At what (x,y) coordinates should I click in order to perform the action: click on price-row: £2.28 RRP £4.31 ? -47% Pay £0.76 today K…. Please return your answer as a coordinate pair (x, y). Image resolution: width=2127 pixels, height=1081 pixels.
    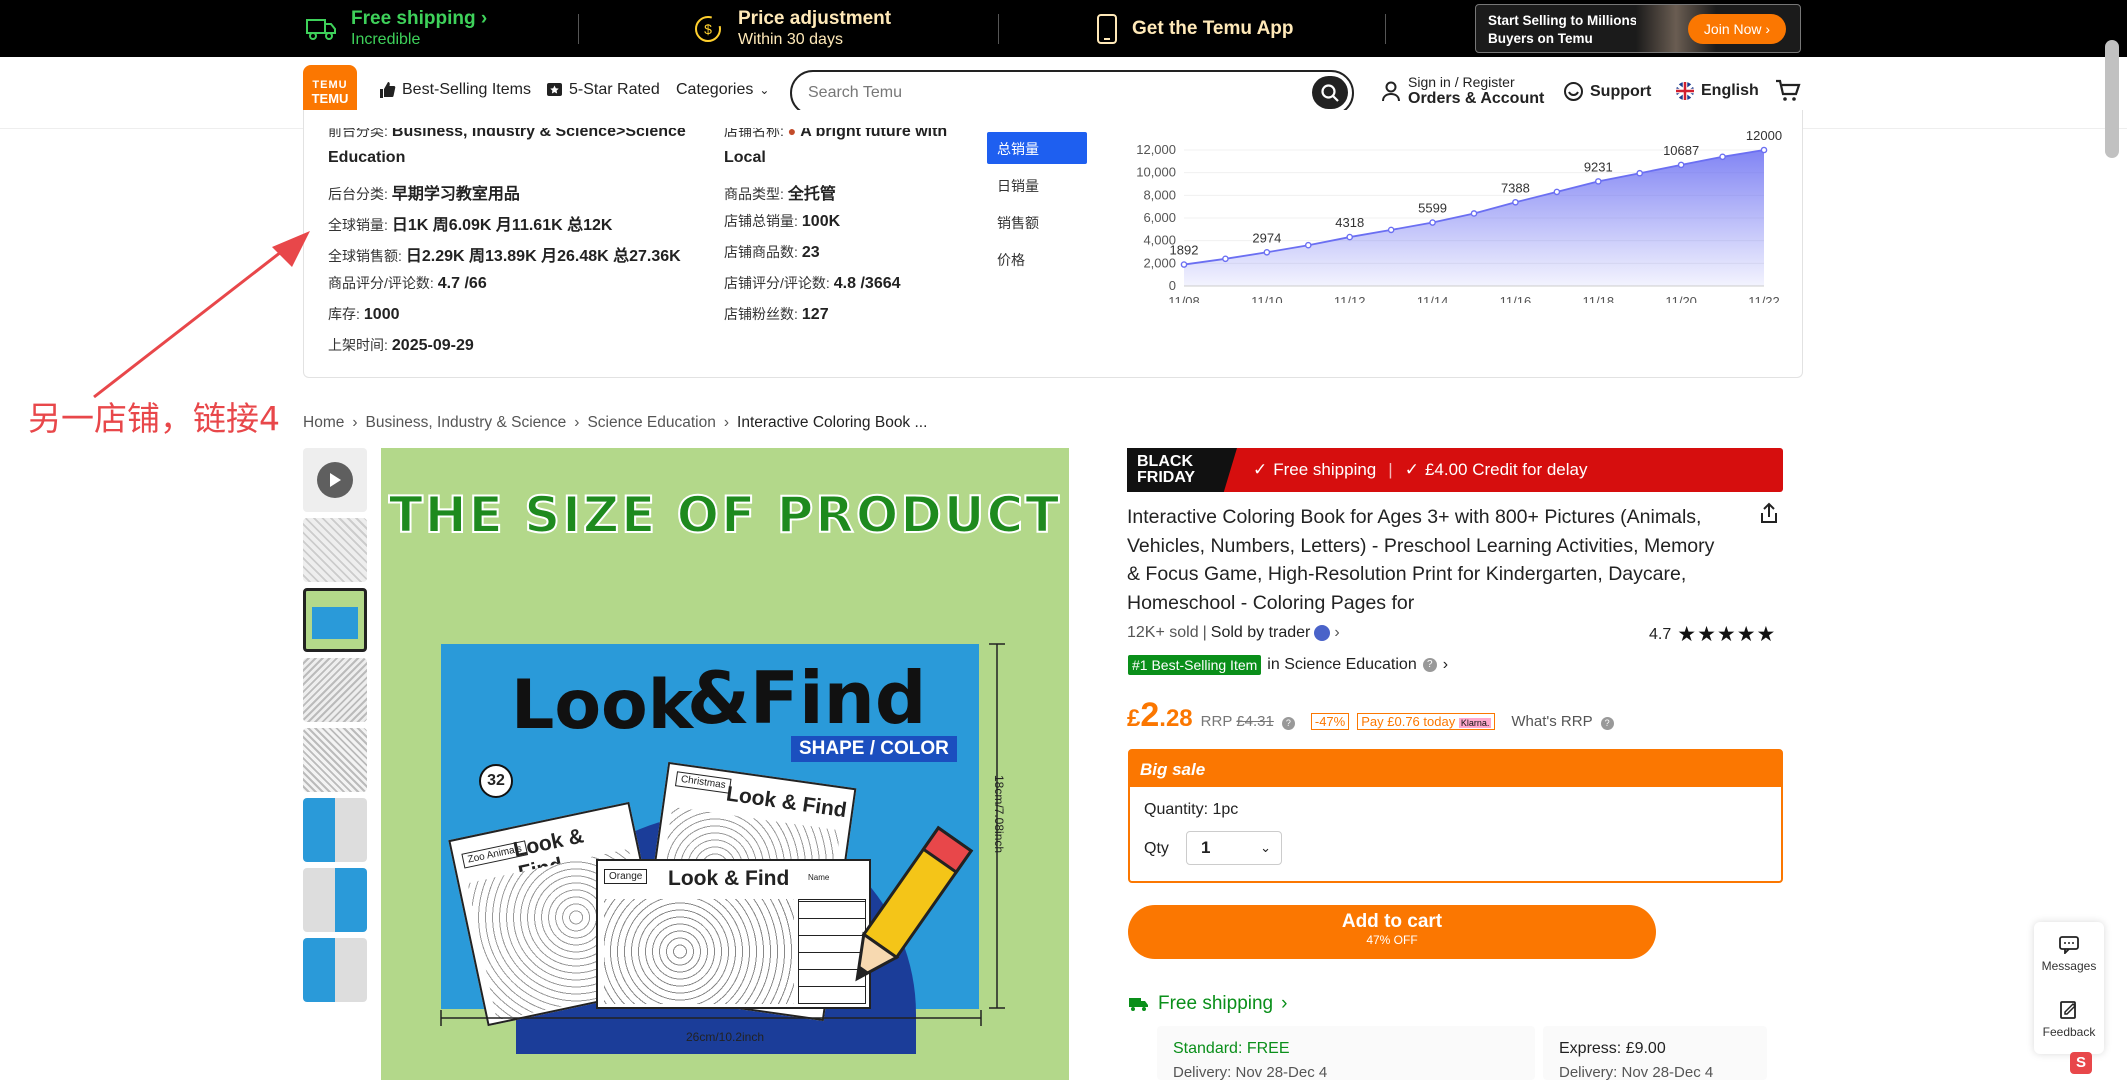
    Looking at the image, I should click on (1370, 715).